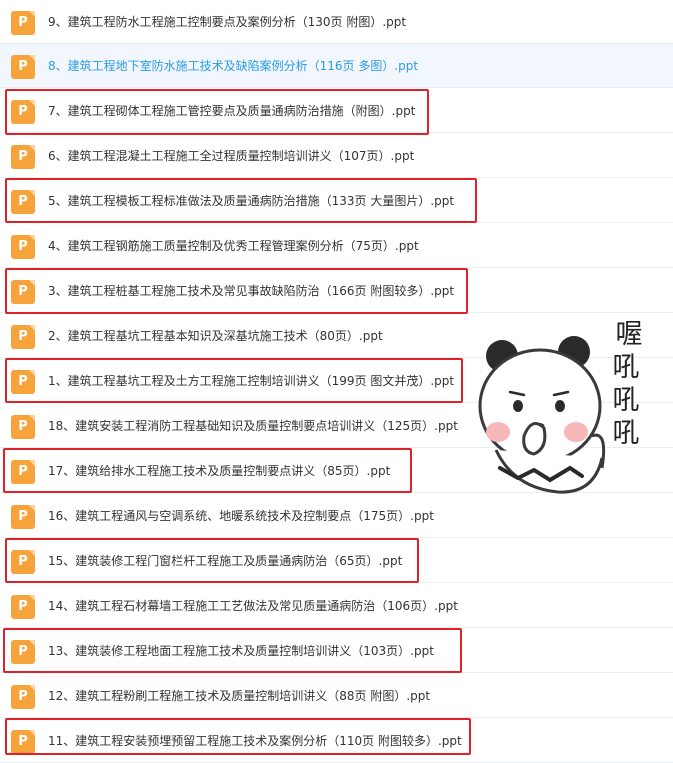 The width and height of the screenshot is (673, 763). I want to click on file-row: P 8、建筑工程地下室防水施工技术及缺陷案例分析（116页 多图）.ppt, so click(336, 66).